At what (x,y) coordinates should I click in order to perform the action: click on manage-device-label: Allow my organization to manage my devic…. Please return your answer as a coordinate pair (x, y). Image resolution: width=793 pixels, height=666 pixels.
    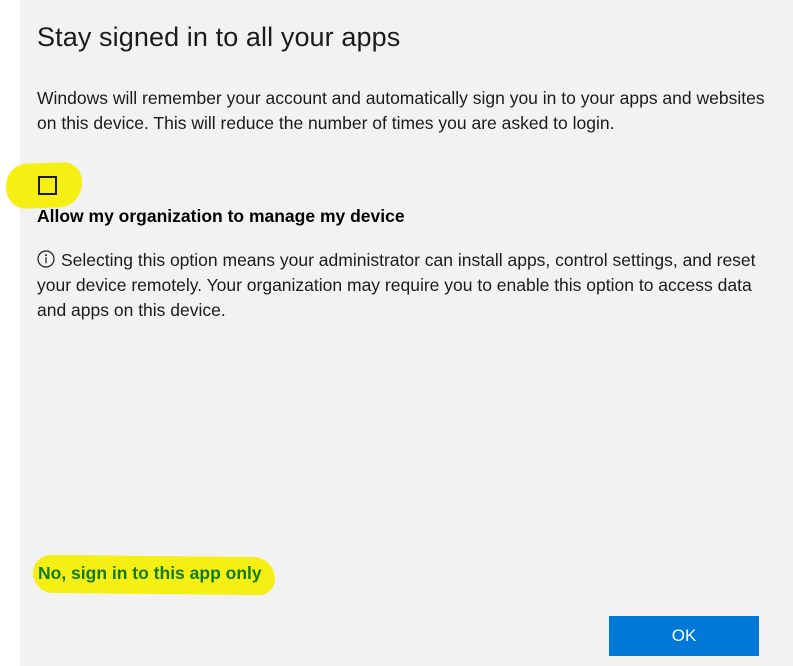
    Looking at the image, I should click on (221, 216).